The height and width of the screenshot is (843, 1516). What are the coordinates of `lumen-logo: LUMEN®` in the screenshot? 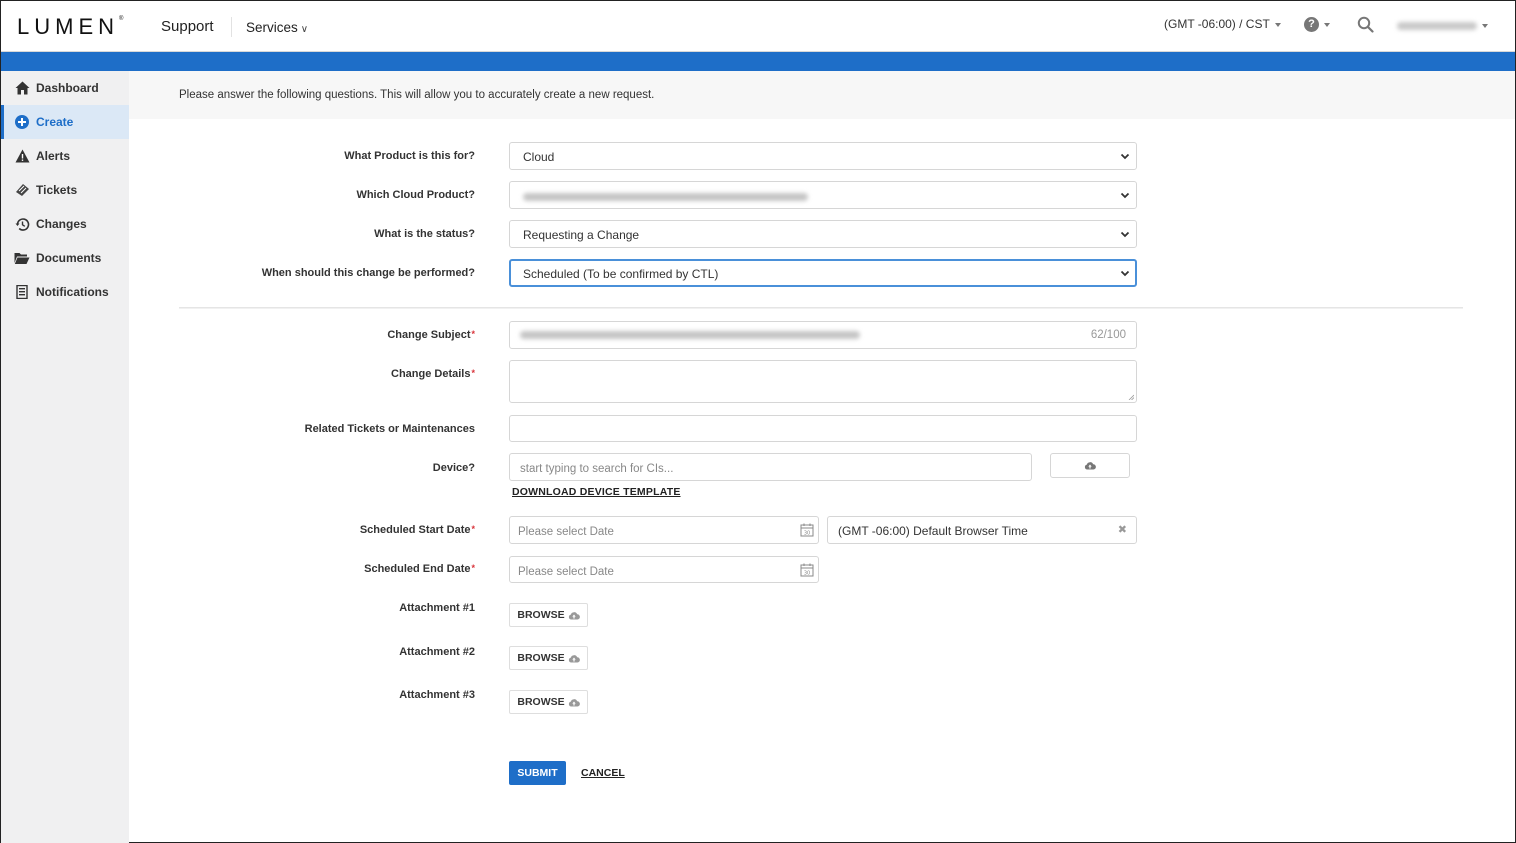 It's located at (70, 27).